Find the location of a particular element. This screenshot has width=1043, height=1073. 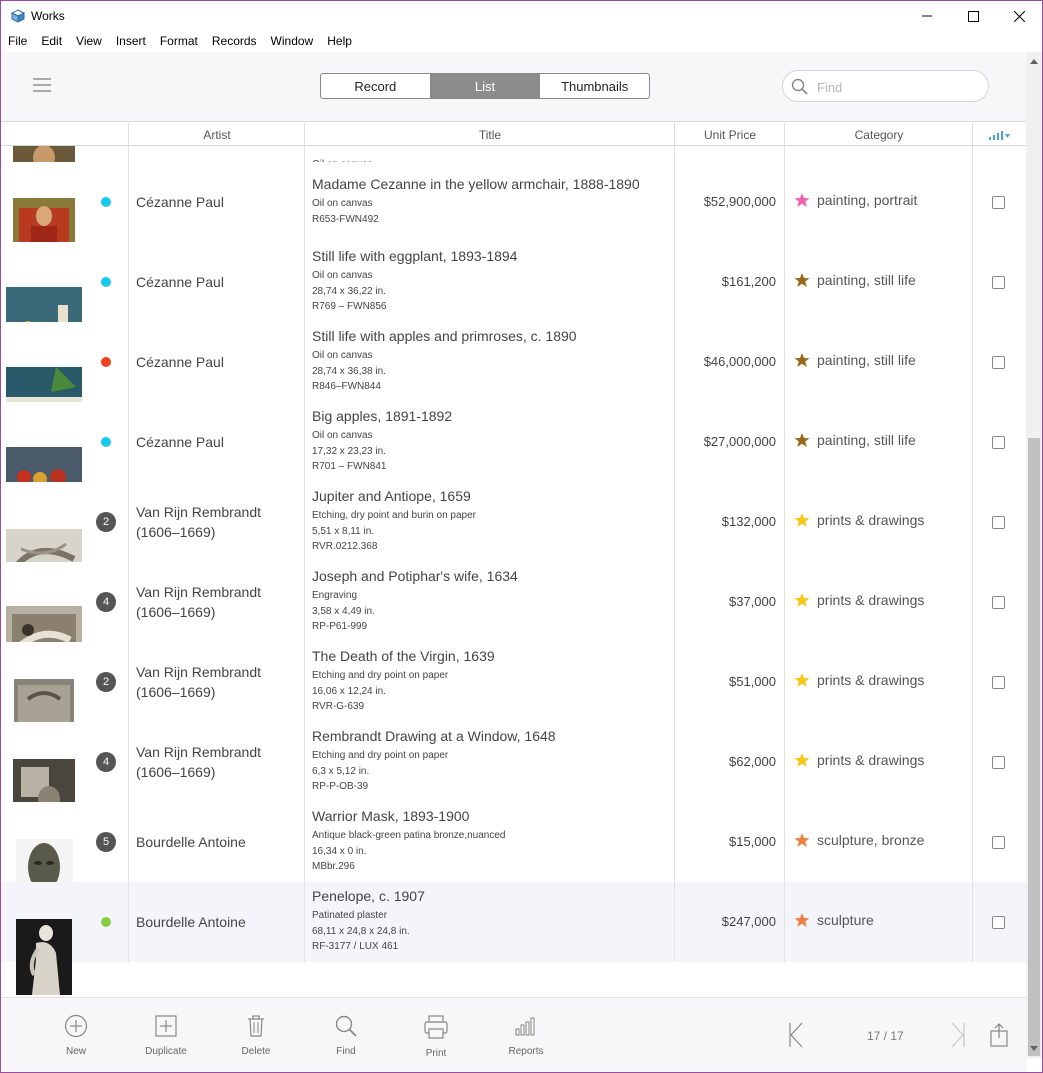

artist-cell: Van Rijn Rembrandt (1606–1669) is located at coordinates (199, 602).